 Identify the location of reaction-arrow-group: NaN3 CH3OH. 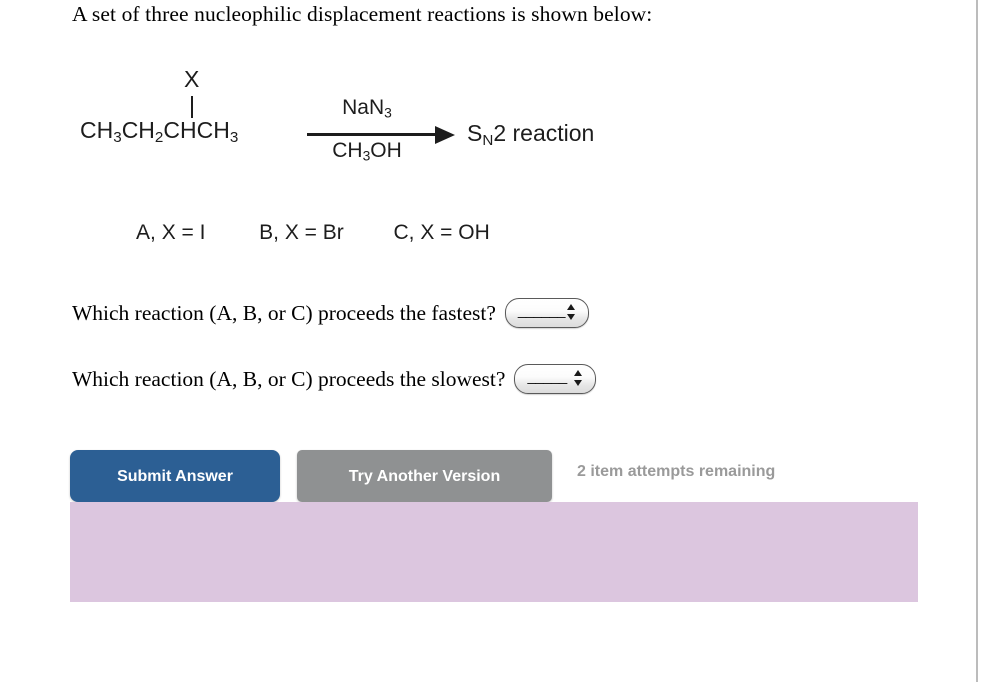
(383, 139).